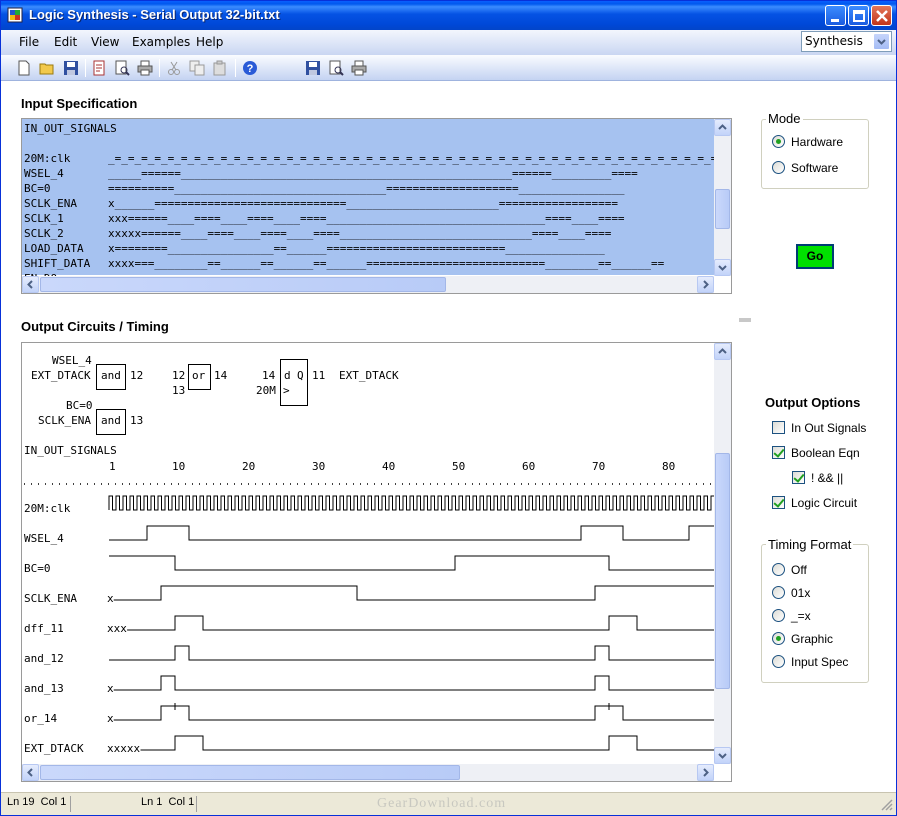 The width and height of the screenshot is (897, 816). What do you see at coordinates (827, 478) in the screenshot?
I see `operators-label: ! && ||` at bounding box center [827, 478].